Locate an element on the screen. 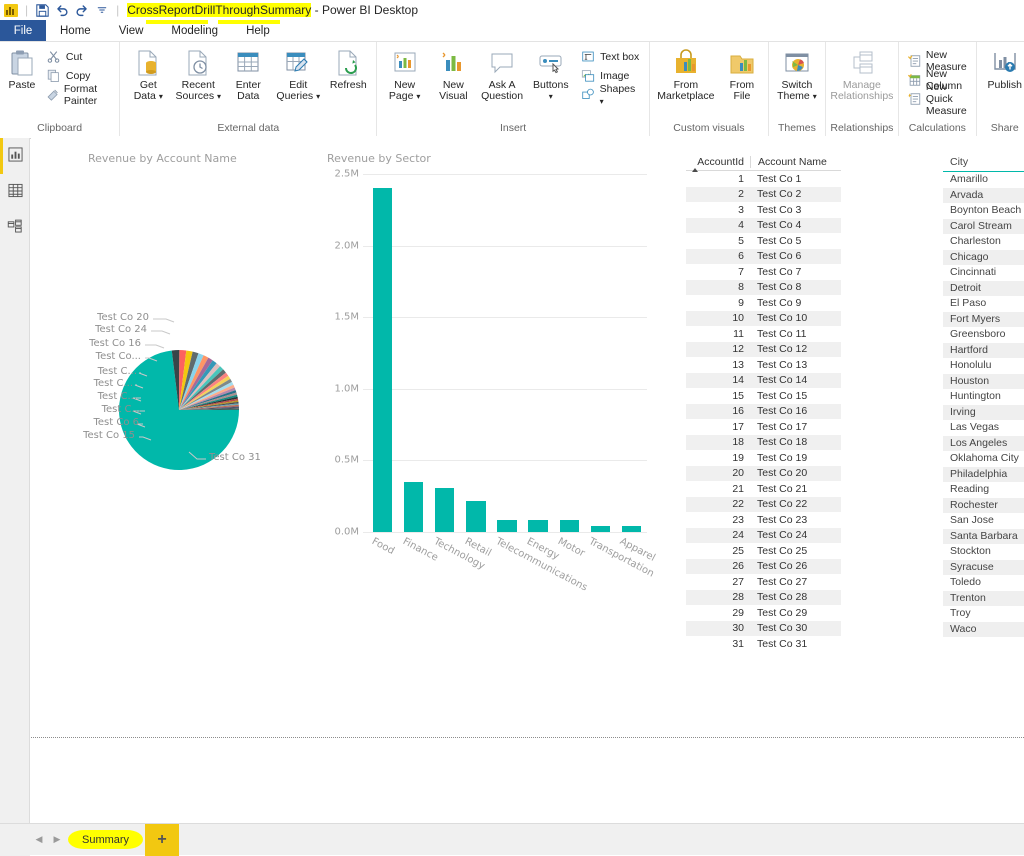 This screenshot has width=1024, height=856. sidebar-item-data-view is located at coordinates (15, 192).